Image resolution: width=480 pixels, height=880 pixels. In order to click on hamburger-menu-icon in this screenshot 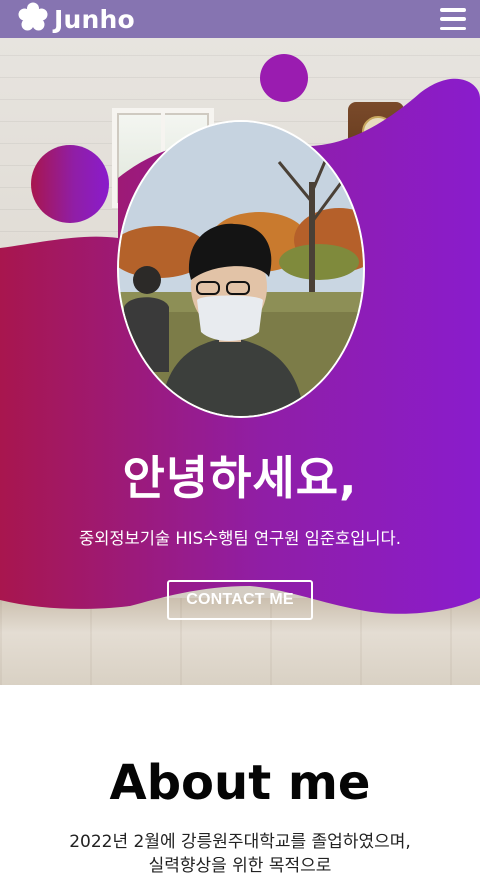, I will do `click(453, 19)`.